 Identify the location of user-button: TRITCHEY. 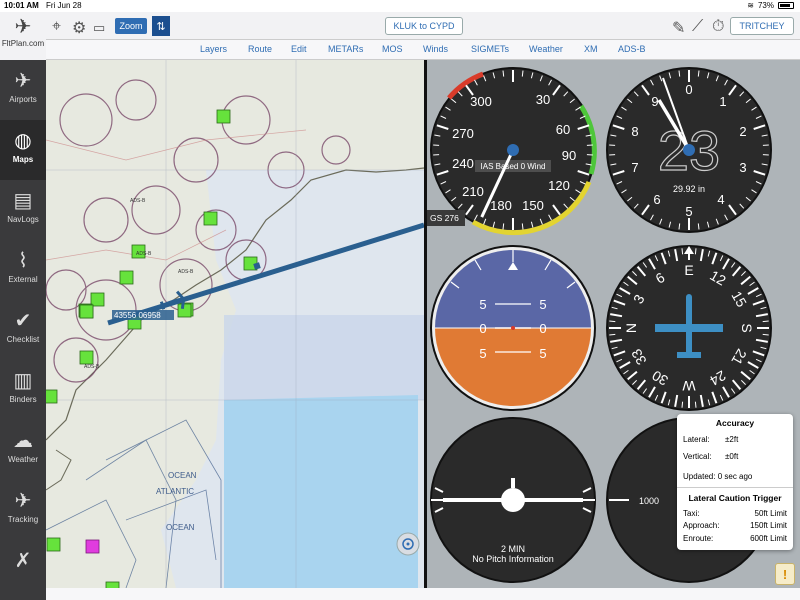
(762, 26).